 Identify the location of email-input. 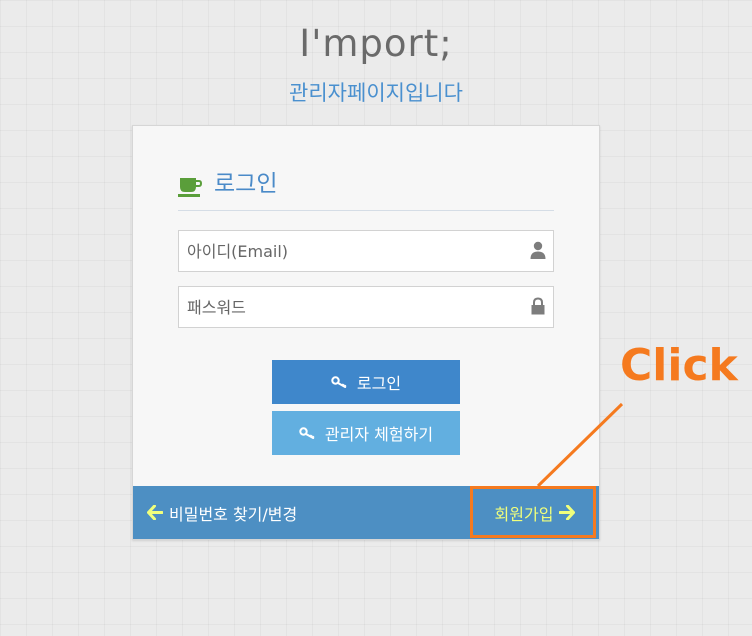
(348, 251).